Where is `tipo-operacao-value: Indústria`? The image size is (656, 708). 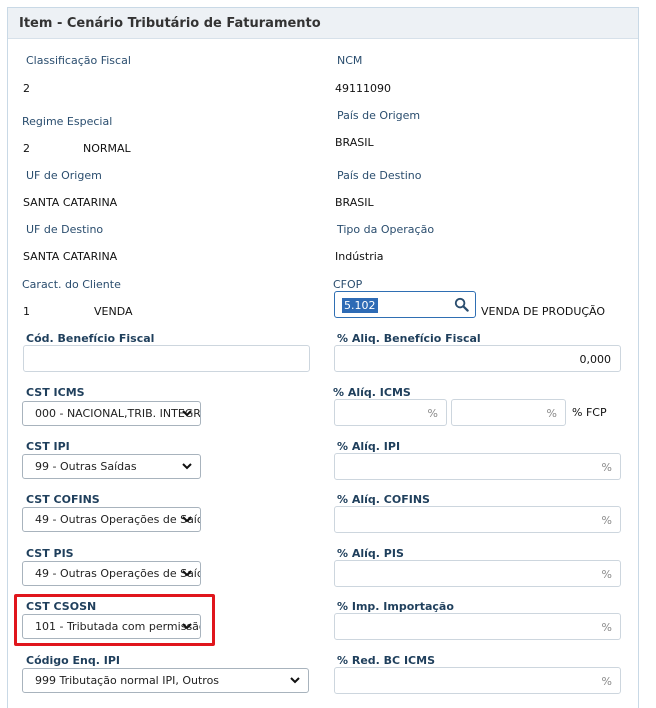
tipo-operacao-value: Indústria is located at coordinates (359, 256).